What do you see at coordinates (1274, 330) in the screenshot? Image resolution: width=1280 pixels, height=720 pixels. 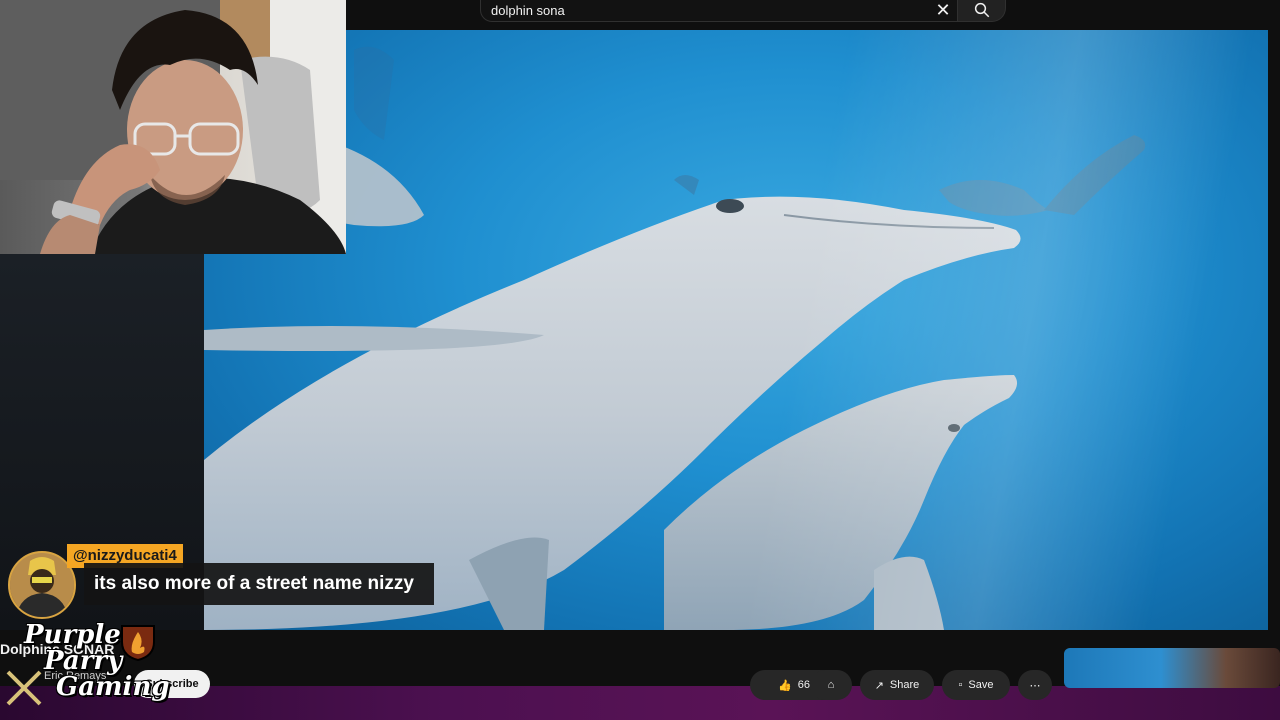 I see `video-right-edge` at bounding box center [1274, 330].